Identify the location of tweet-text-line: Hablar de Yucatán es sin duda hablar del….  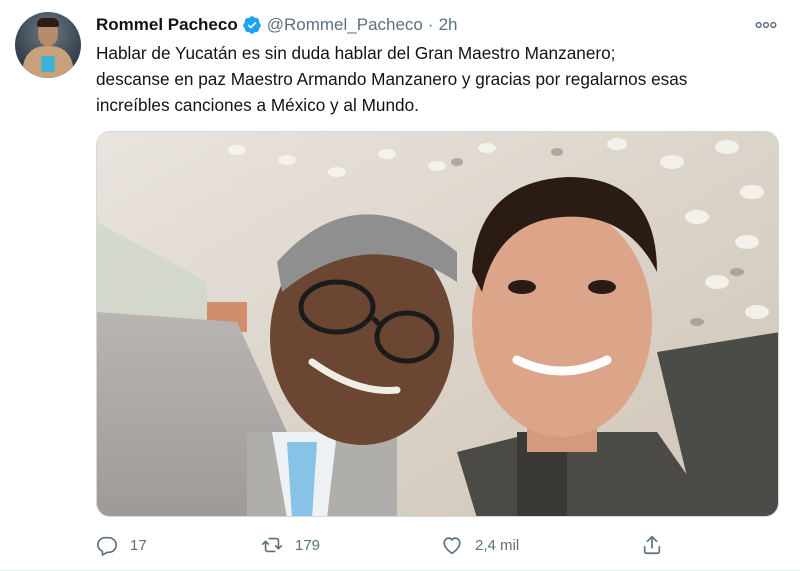
(356, 53).